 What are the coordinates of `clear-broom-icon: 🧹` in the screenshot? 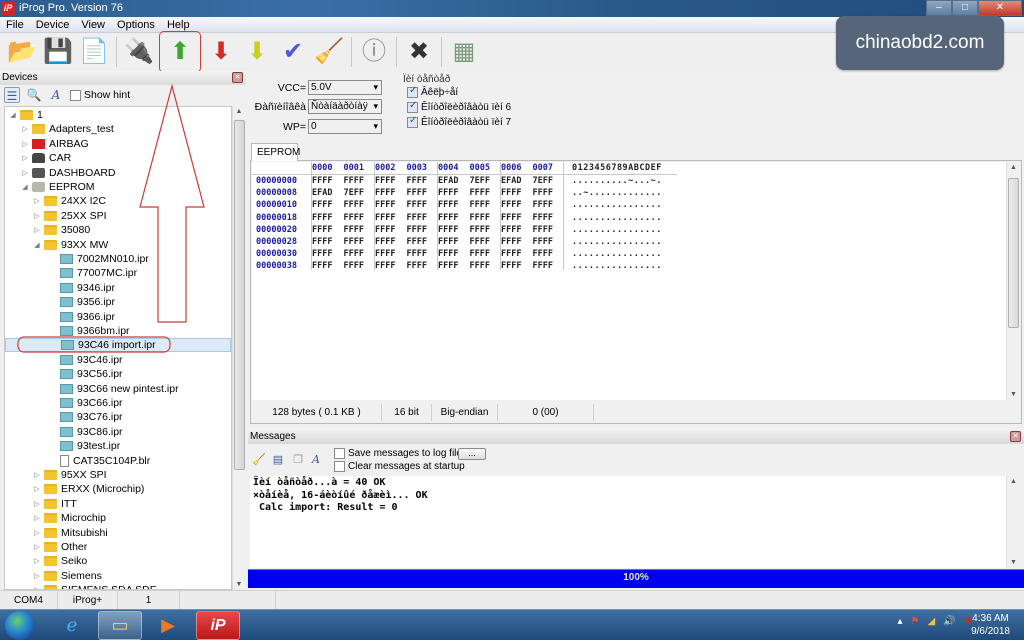 It's located at (259, 460).